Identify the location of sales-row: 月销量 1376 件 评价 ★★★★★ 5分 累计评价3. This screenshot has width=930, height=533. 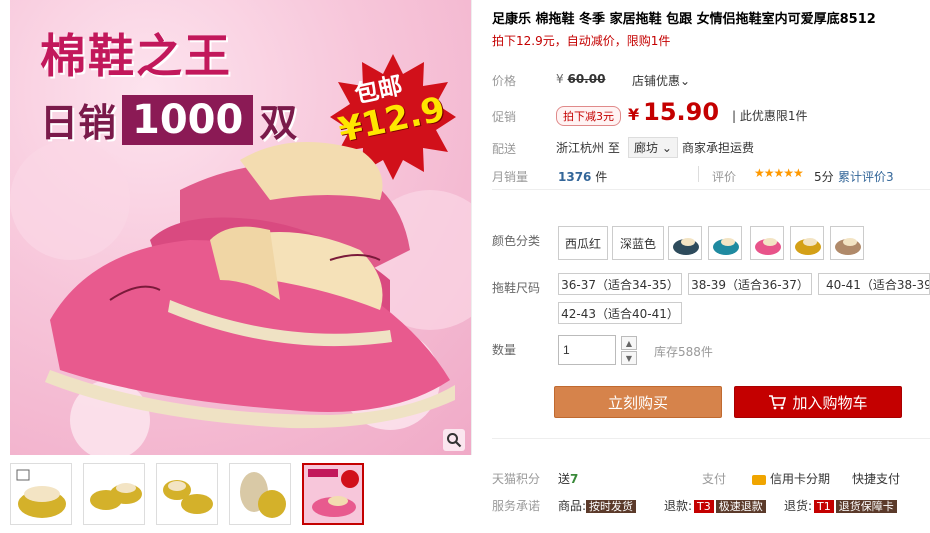
(711, 174).